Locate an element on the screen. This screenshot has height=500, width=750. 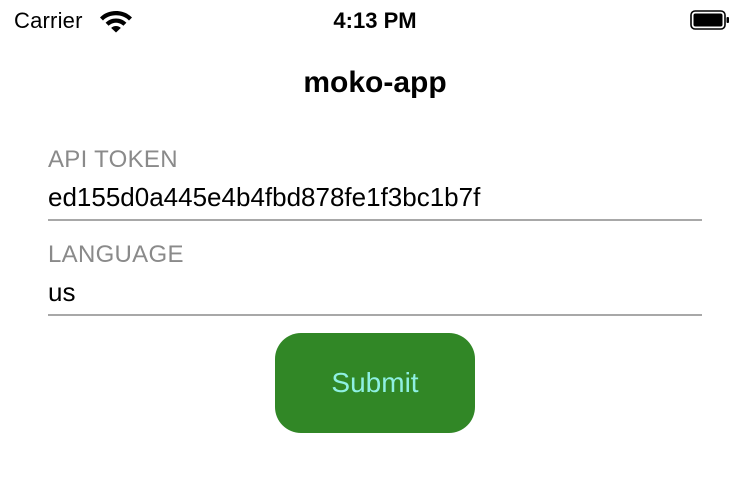
page-title: moko-app is located at coordinates (375, 82).